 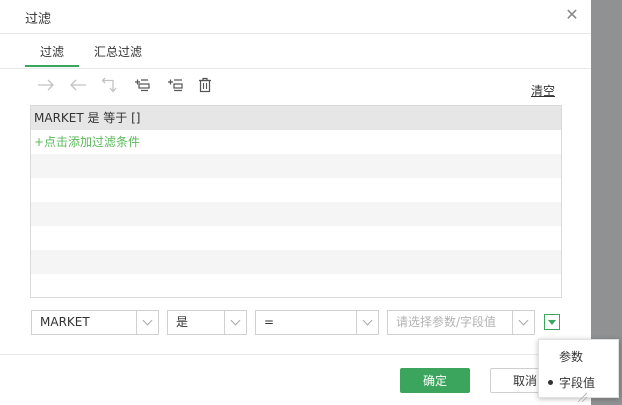 What do you see at coordinates (205, 85) in the screenshot?
I see `delete-icon` at bounding box center [205, 85].